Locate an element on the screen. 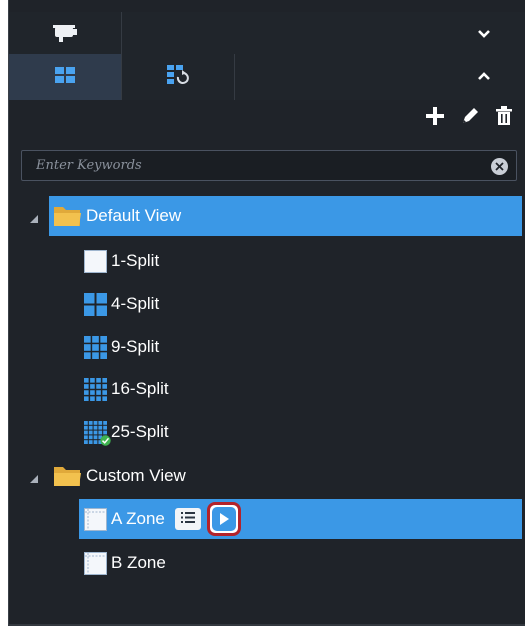  play-icon is located at coordinates (223, 519).